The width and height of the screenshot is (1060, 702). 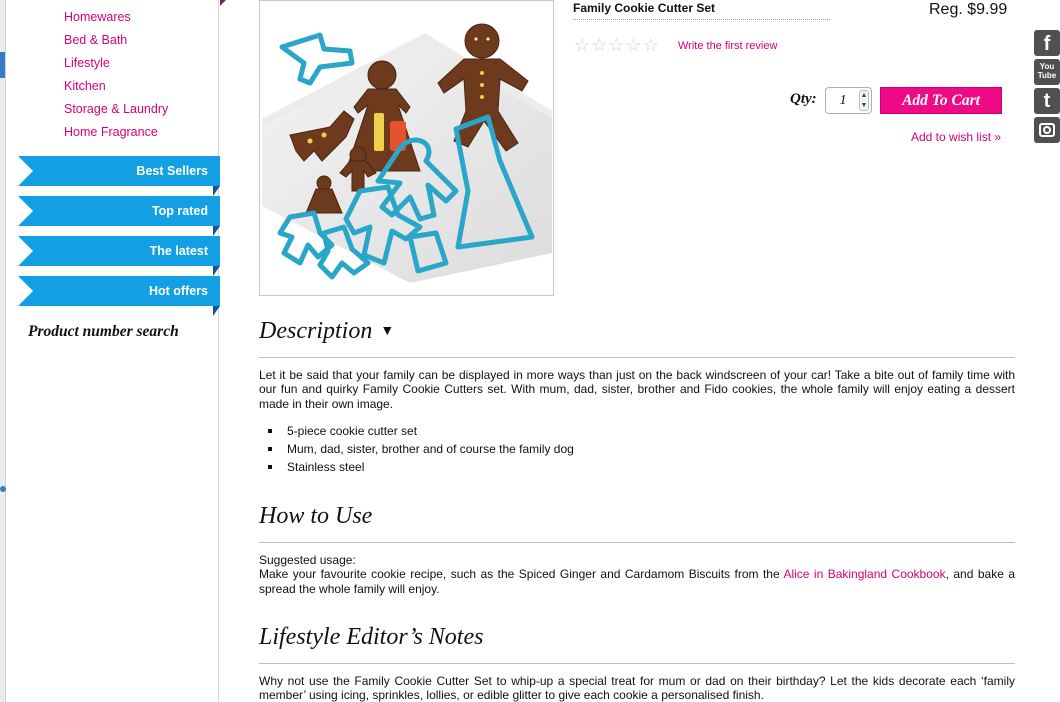 I want to click on increment-arrow-icon: ▲, so click(x=864, y=96).